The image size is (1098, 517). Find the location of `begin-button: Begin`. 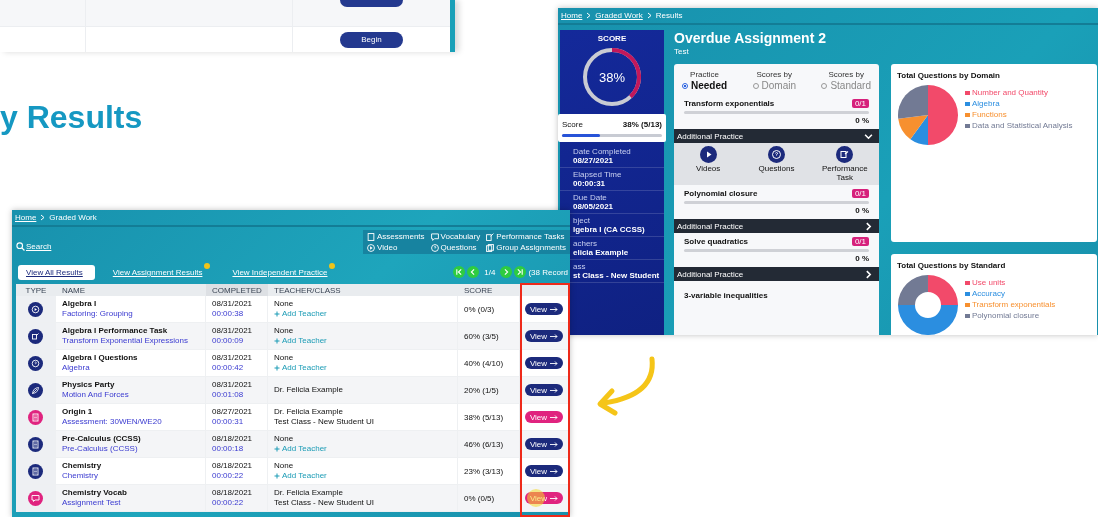

begin-button: Begin is located at coordinates (371, 39).